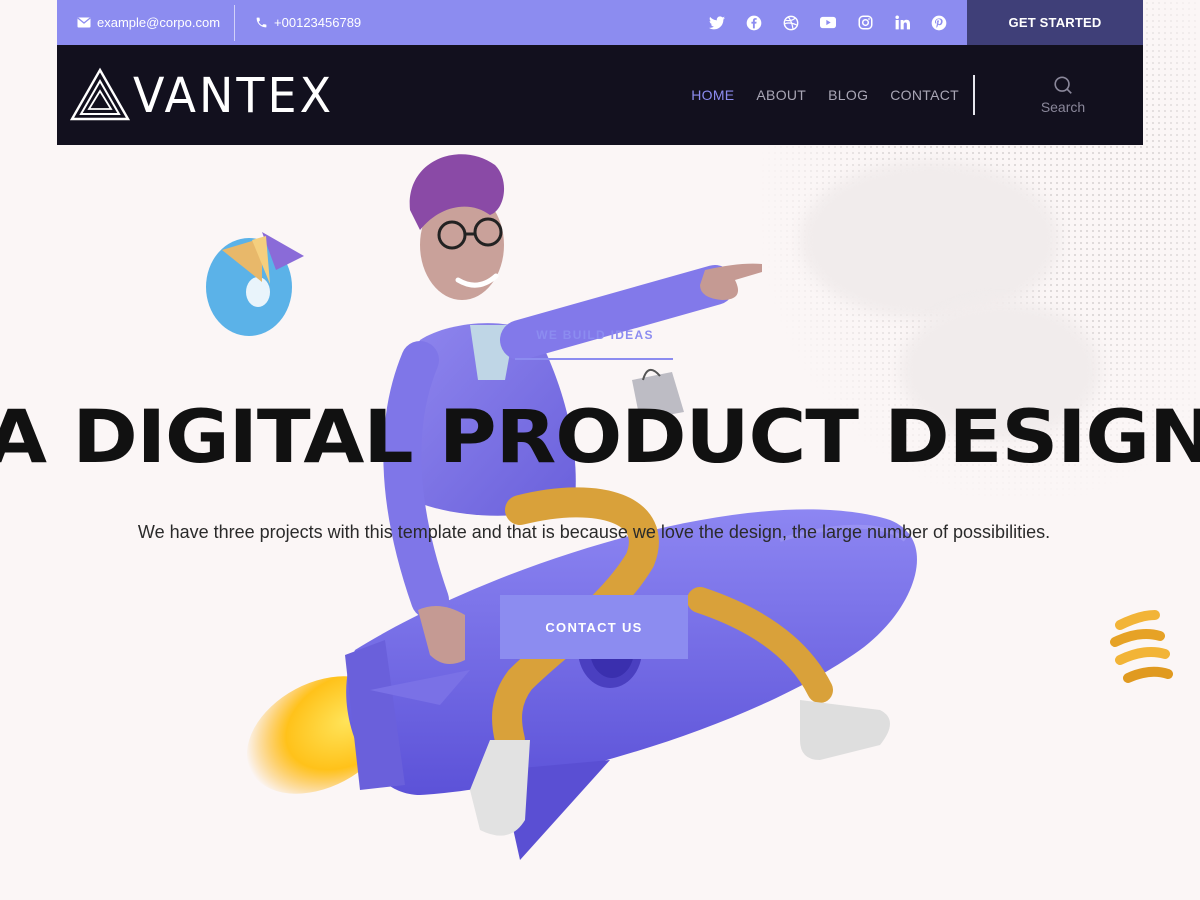  What do you see at coordinates (848, 95) in the screenshot?
I see `nav-link-blog: BLOG` at bounding box center [848, 95].